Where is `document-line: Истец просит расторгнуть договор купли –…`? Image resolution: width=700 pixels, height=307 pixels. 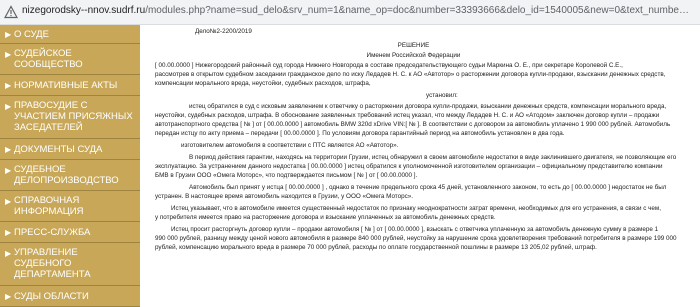 document-line: Истец просит расторгнуть договор купли –… is located at coordinates (415, 229).